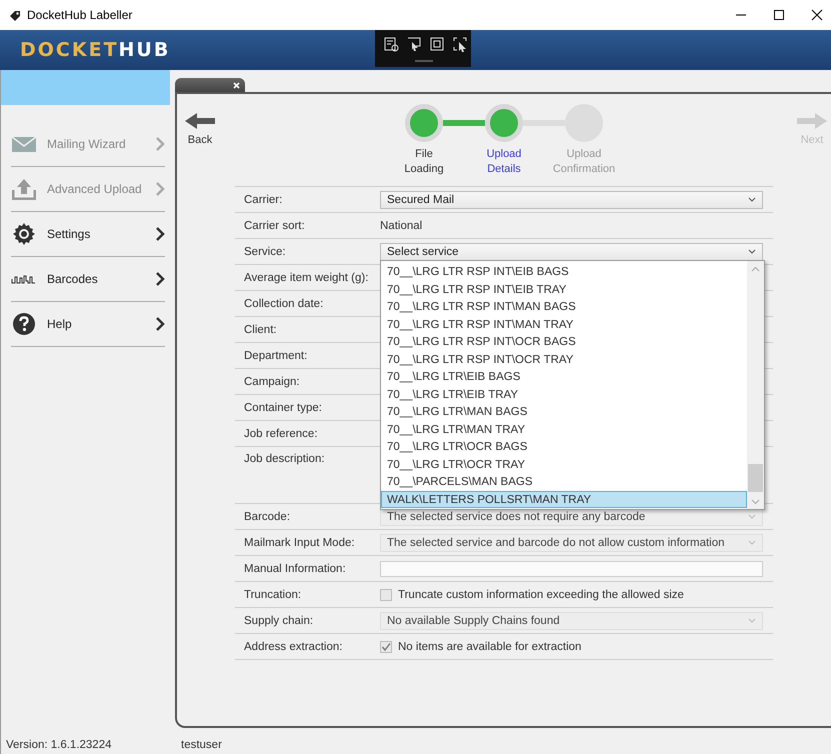 The width and height of the screenshot is (831, 754). I want to click on scrollbar-thumb, so click(755, 478).